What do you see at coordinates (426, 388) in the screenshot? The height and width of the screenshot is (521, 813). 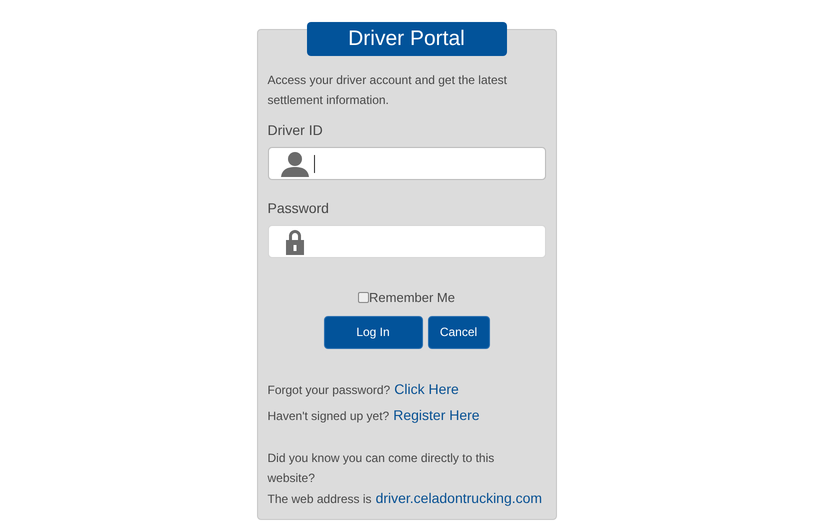 I see `link: Click Here` at bounding box center [426, 388].